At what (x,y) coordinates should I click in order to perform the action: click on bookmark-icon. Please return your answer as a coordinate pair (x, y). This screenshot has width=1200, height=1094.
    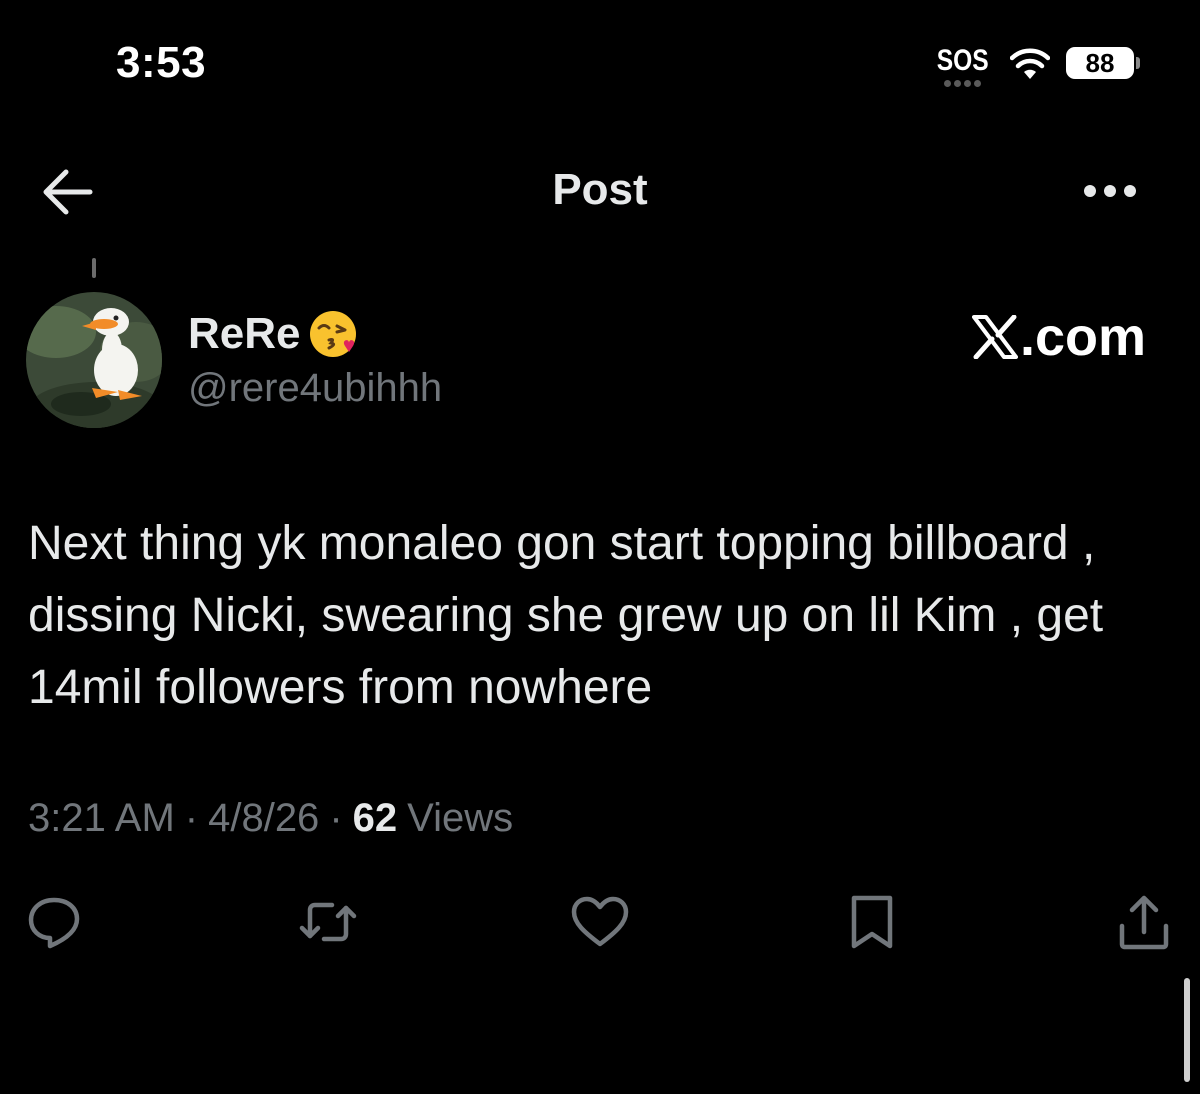
    Looking at the image, I should click on (872, 922).